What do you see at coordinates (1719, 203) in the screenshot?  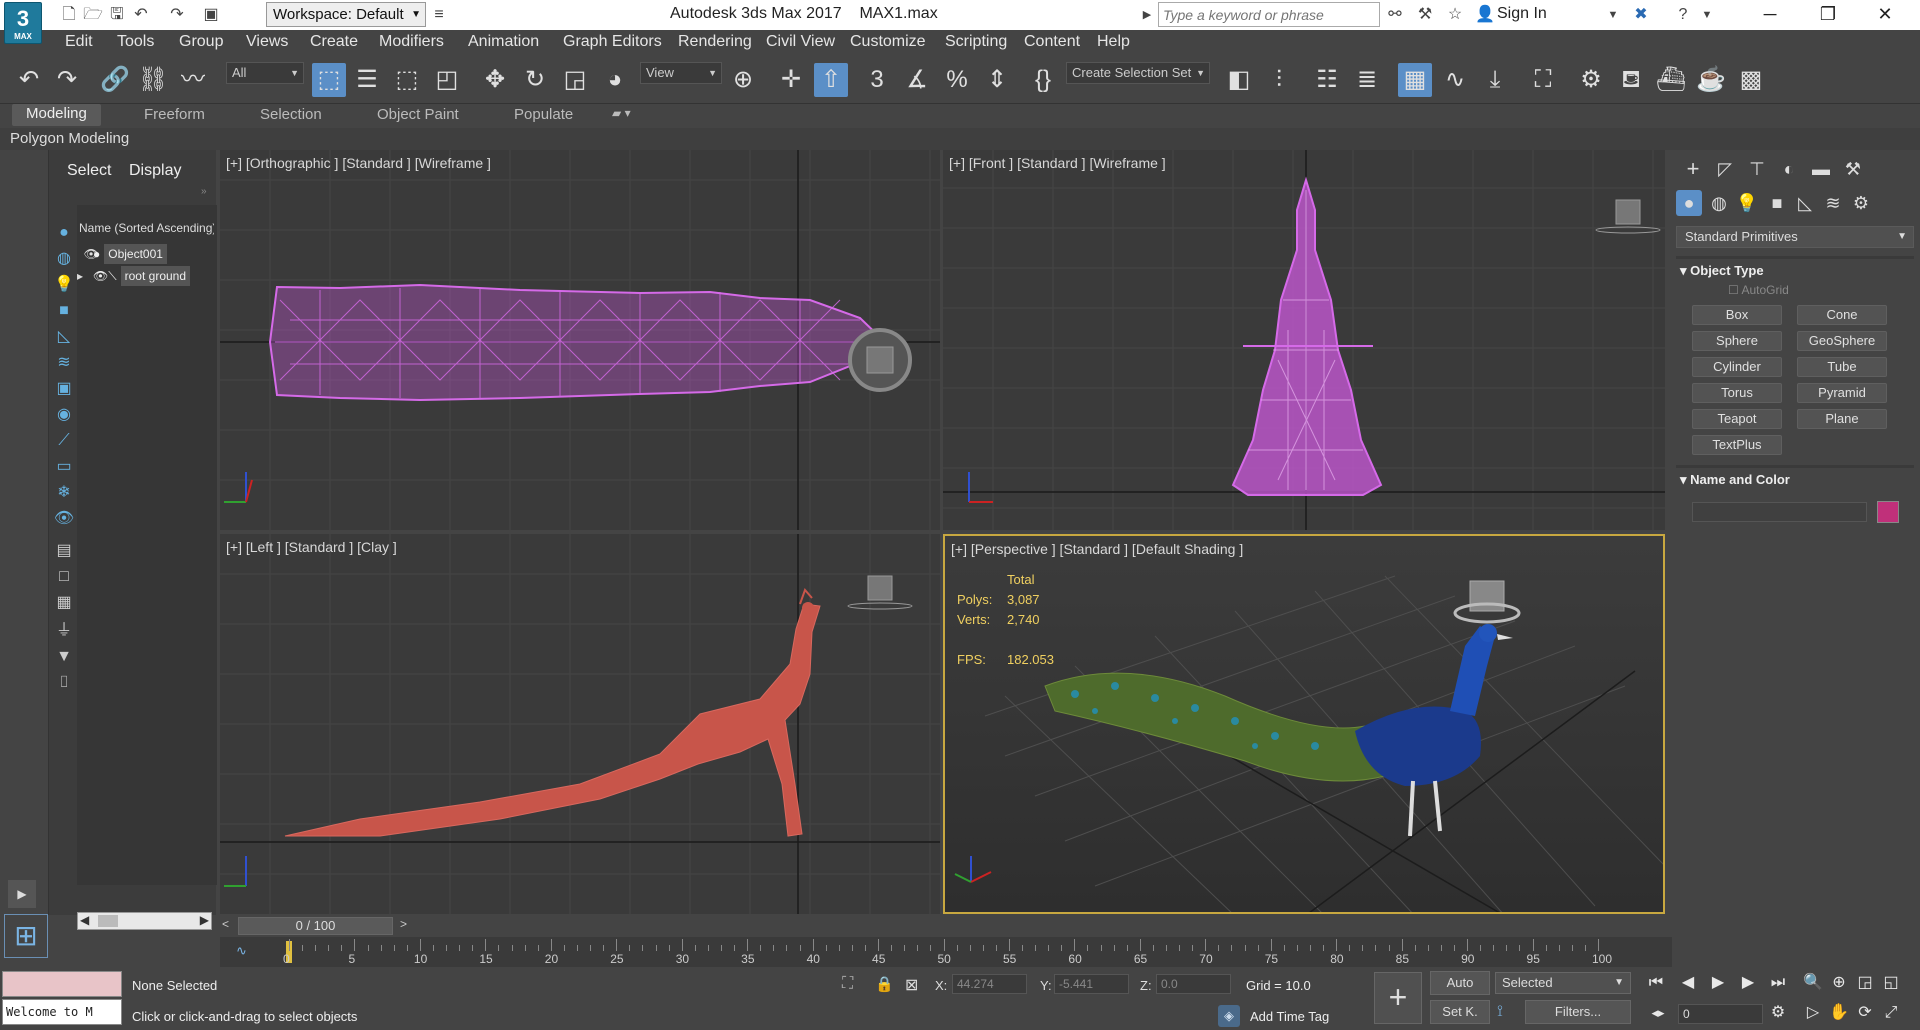 I see `shapes-category-icon: ◍` at bounding box center [1719, 203].